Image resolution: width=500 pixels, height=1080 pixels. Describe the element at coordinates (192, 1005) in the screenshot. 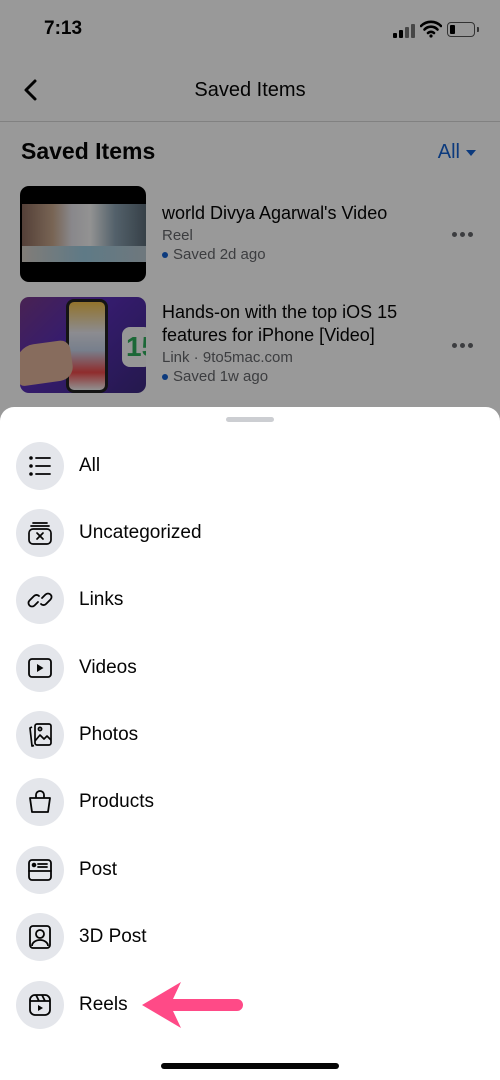

I see `annotation-arrow-icon` at that location.